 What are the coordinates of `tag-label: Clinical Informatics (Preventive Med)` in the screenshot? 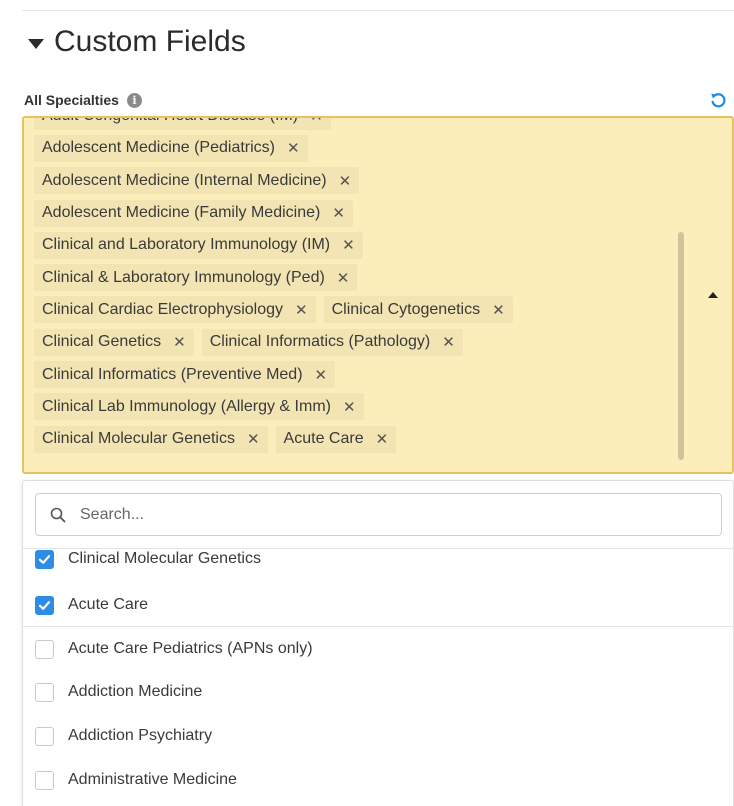 It's located at (172, 374).